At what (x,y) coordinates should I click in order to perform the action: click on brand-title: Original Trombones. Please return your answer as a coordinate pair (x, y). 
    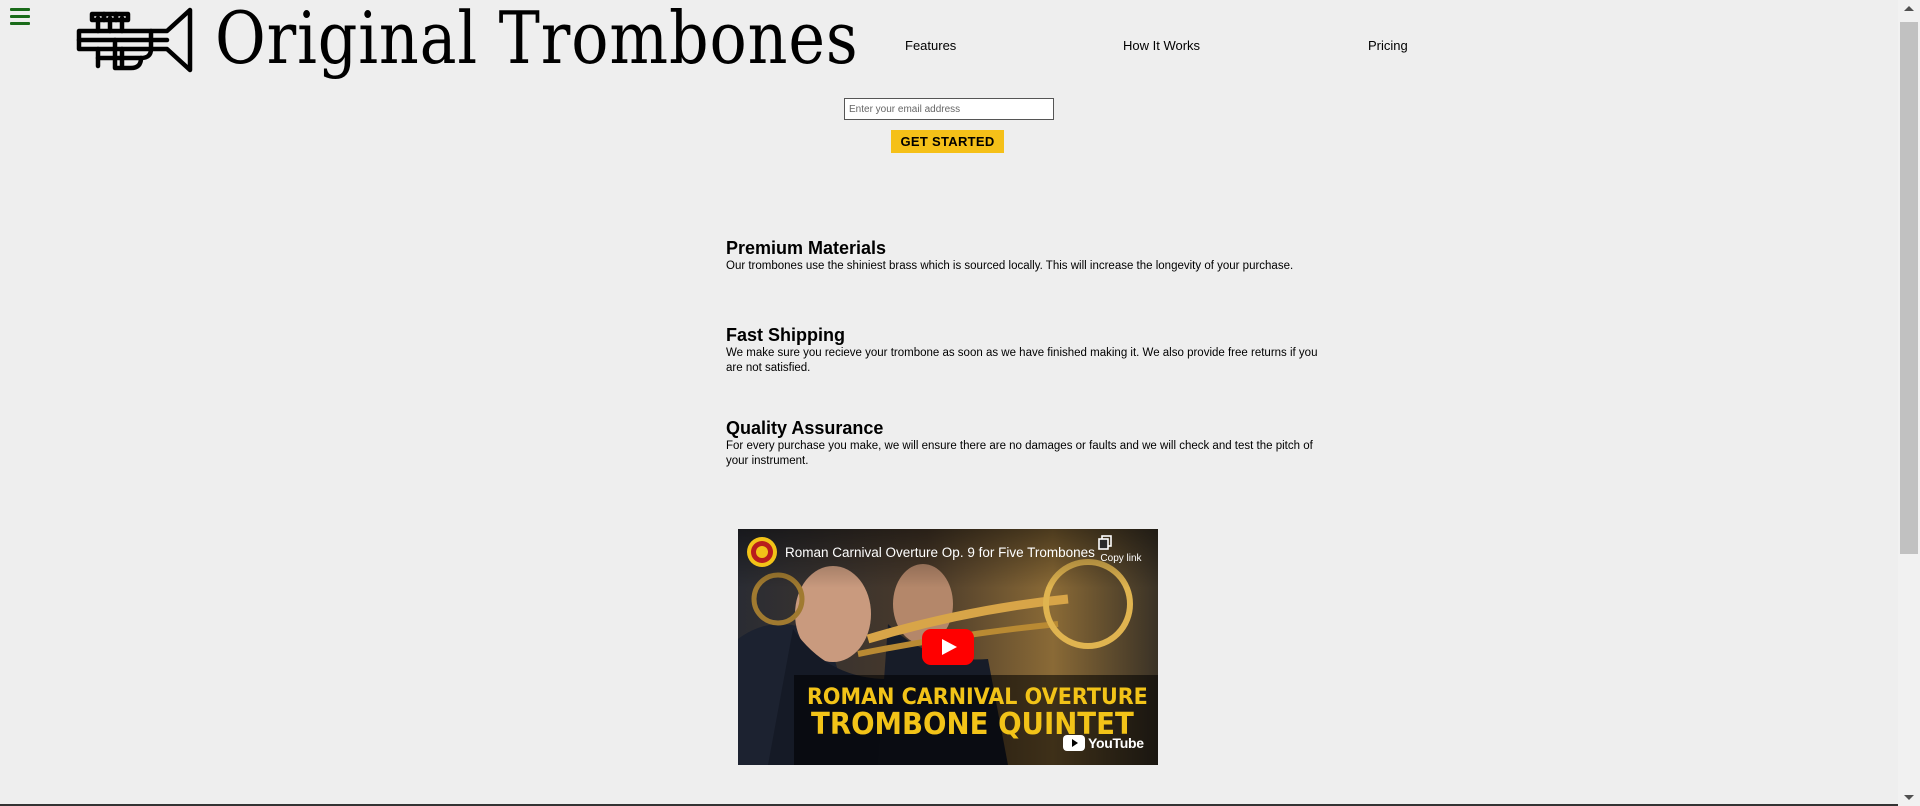
    Looking at the image, I should click on (536, 40).